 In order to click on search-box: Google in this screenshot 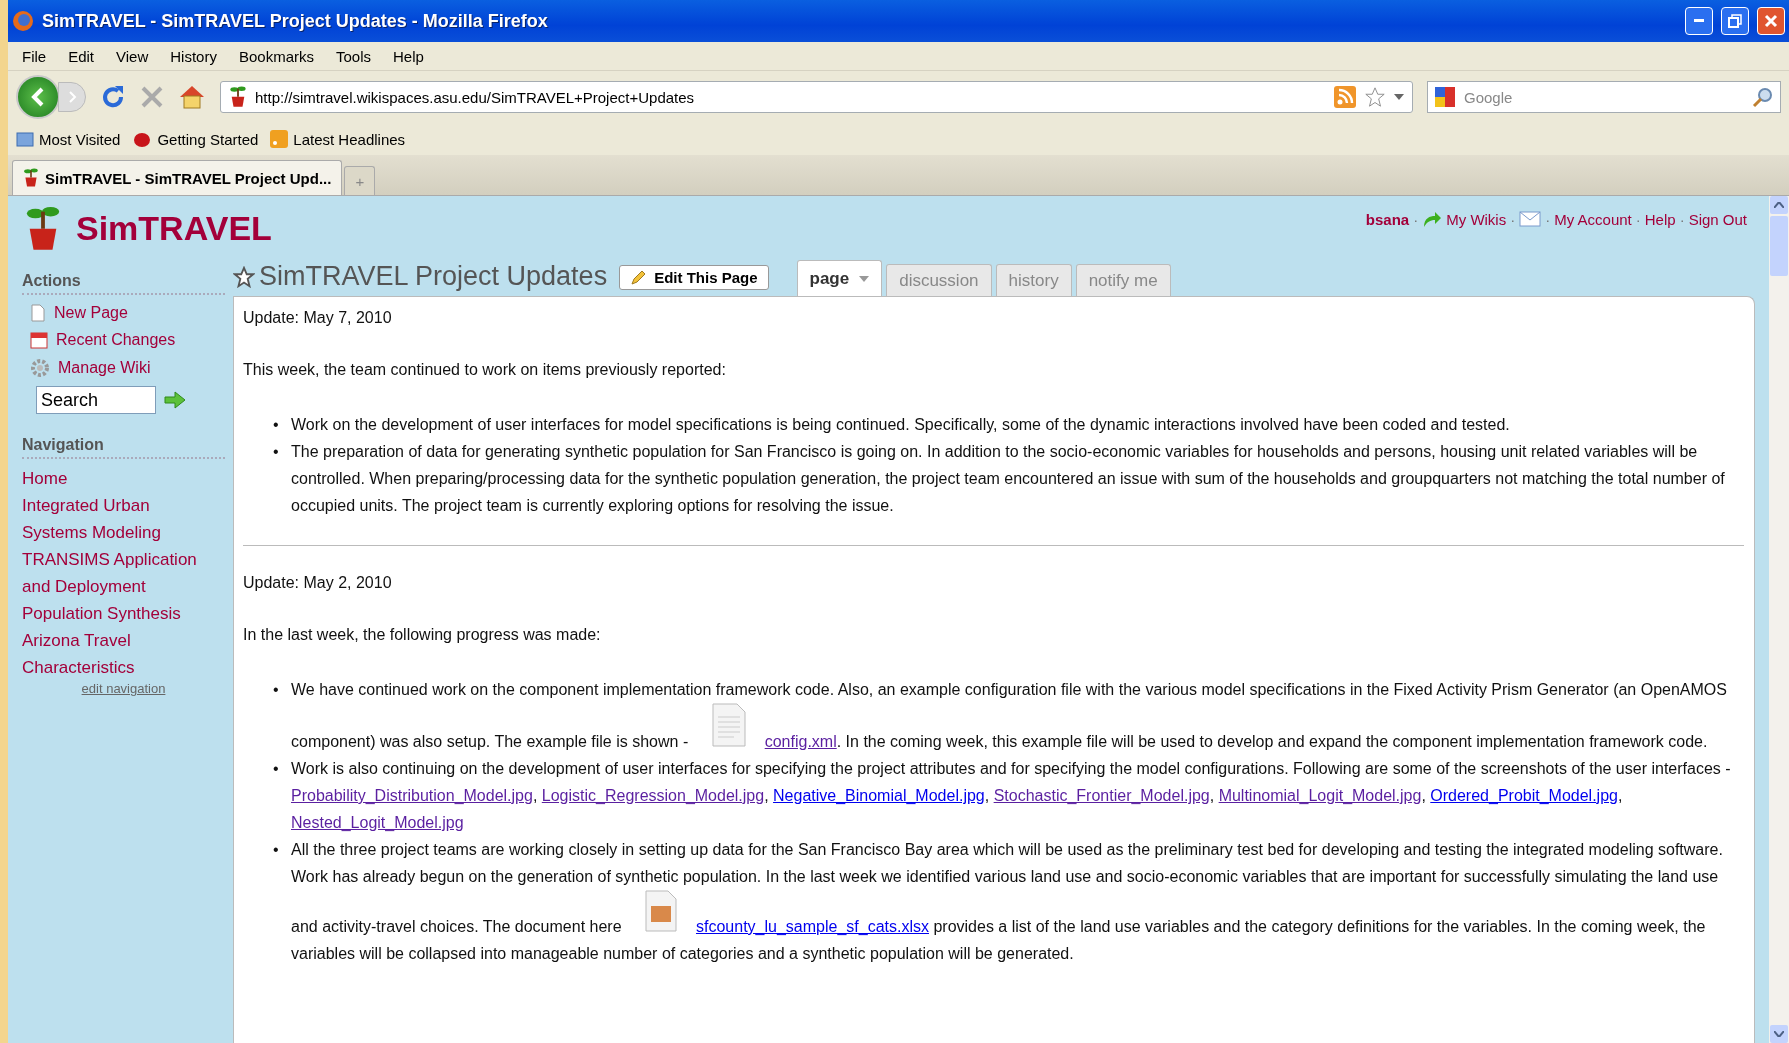, I will do `click(1604, 97)`.